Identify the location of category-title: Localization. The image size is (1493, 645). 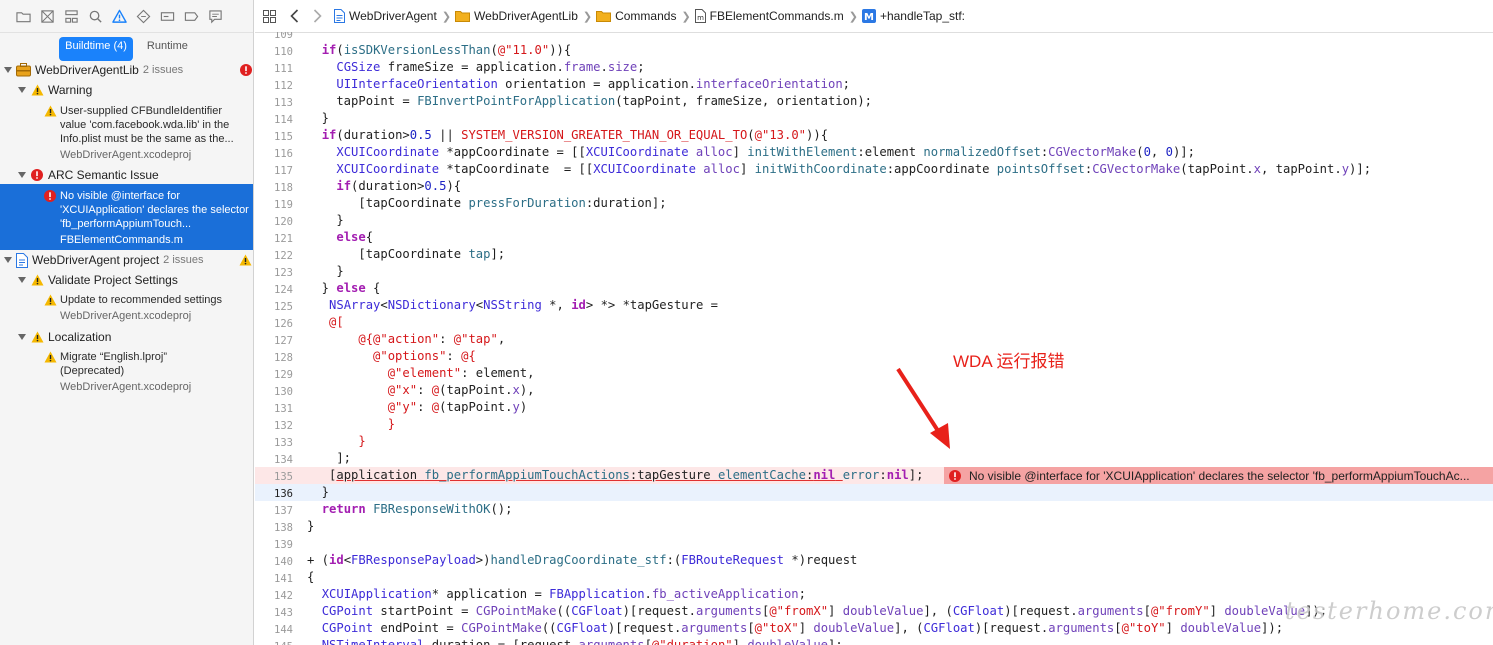
(80, 337).